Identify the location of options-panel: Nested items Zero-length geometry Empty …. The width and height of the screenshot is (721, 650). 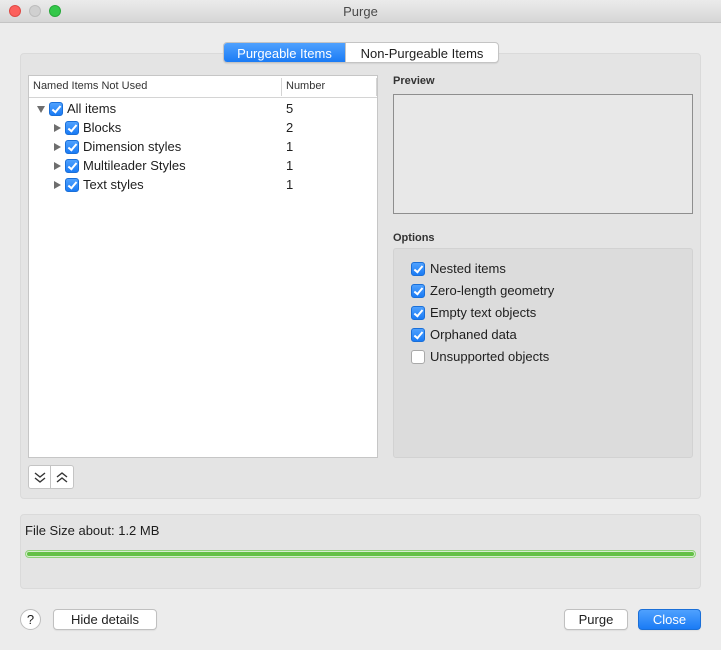
(543, 353).